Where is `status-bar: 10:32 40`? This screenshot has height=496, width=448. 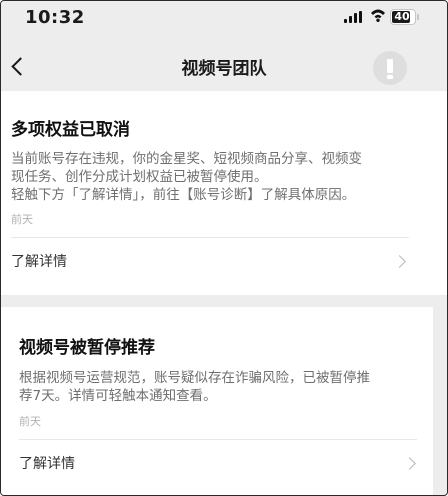 status-bar: 10:32 40 is located at coordinates (224, 17).